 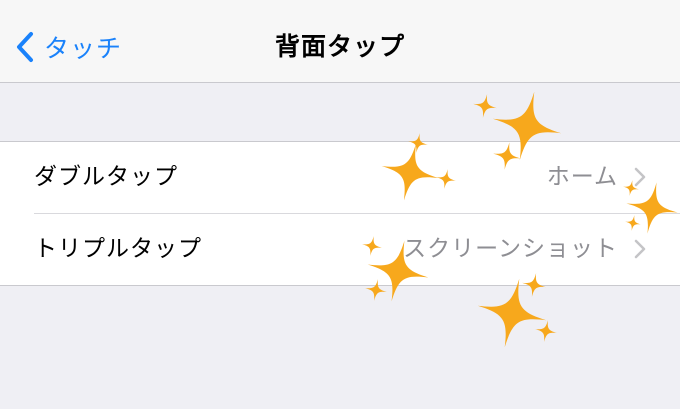 What do you see at coordinates (106, 177) in the screenshot?
I see `double-tap-label: ダブルタップ` at bounding box center [106, 177].